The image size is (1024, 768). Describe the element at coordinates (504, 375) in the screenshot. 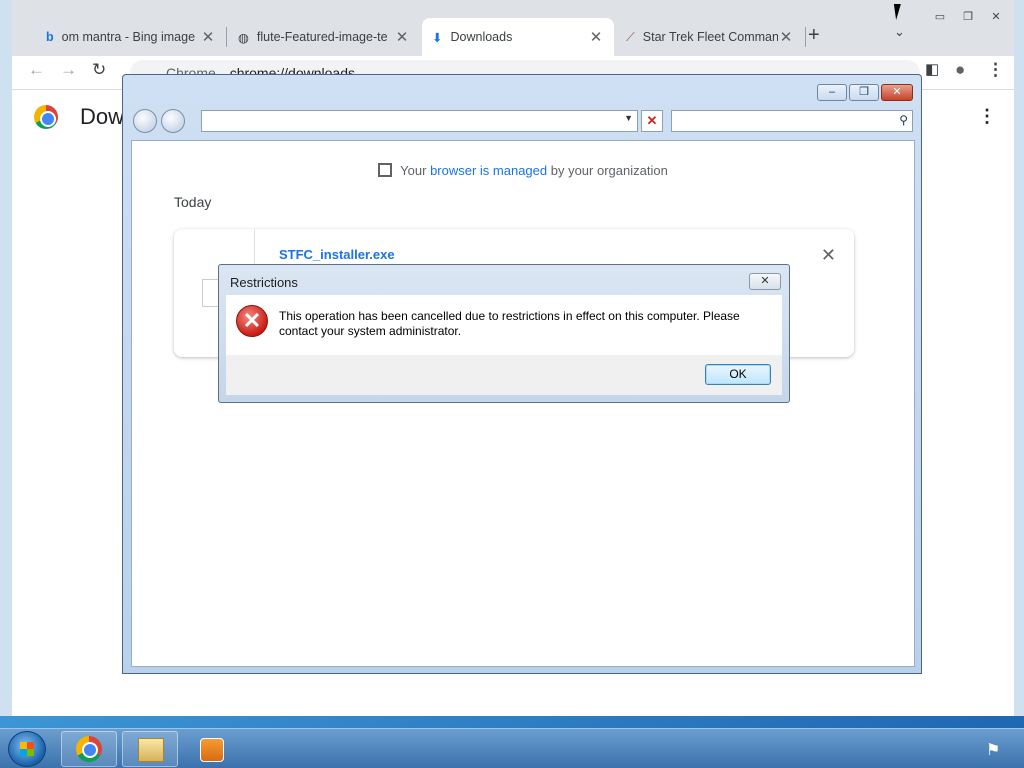

I see `dialog-footer: OK` at that location.